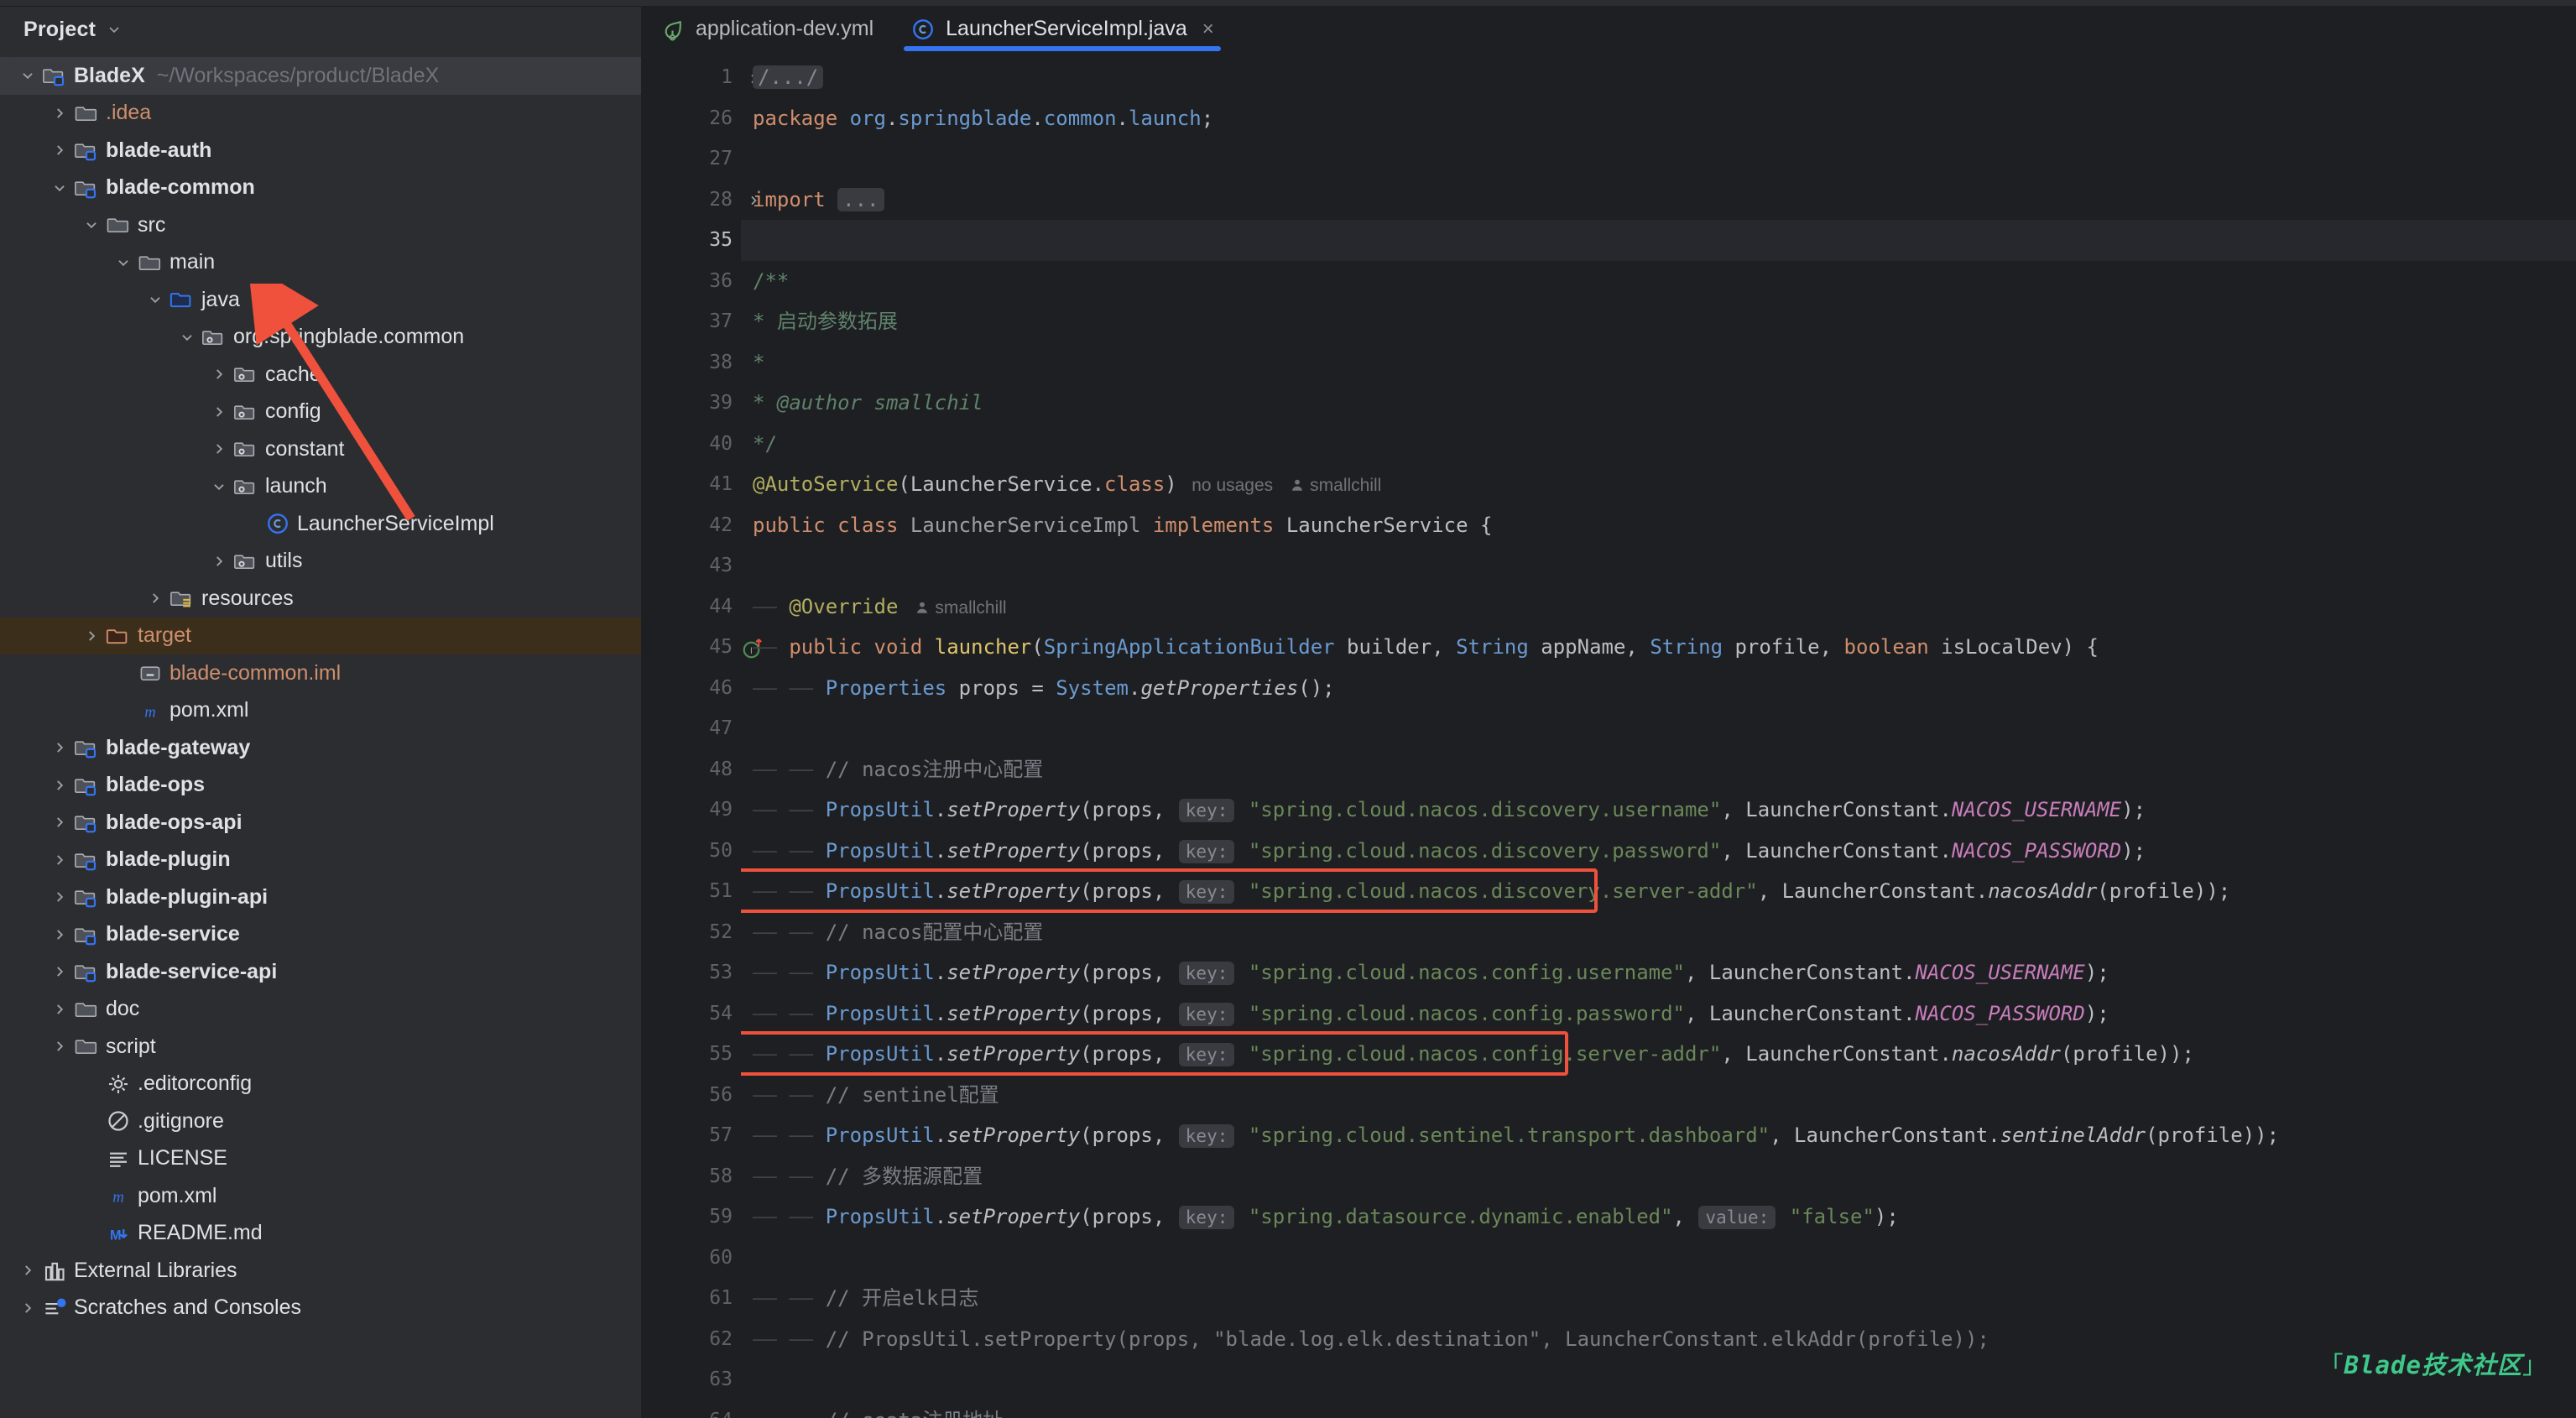 This screenshot has width=2576, height=1418. What do you see at coordinates (320, 599) in the screenshot?
I see `tree-item-resources: resources` at bounding box center [320, 599].